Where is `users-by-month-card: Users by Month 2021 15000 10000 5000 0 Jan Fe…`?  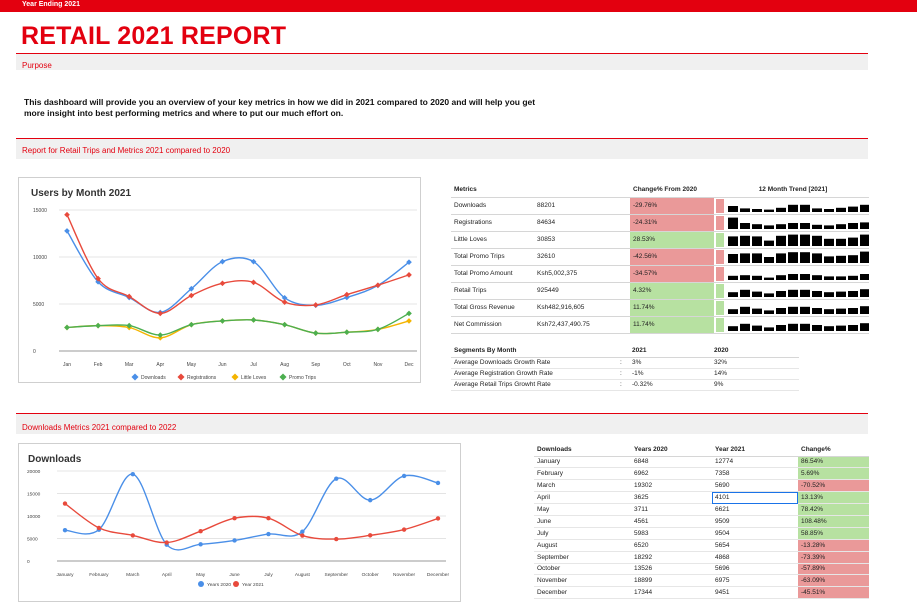 users-by-month-card: Users by Month 2021 15000 10000 5000 0 Jan Fe… is located at coordinates (219, 280).